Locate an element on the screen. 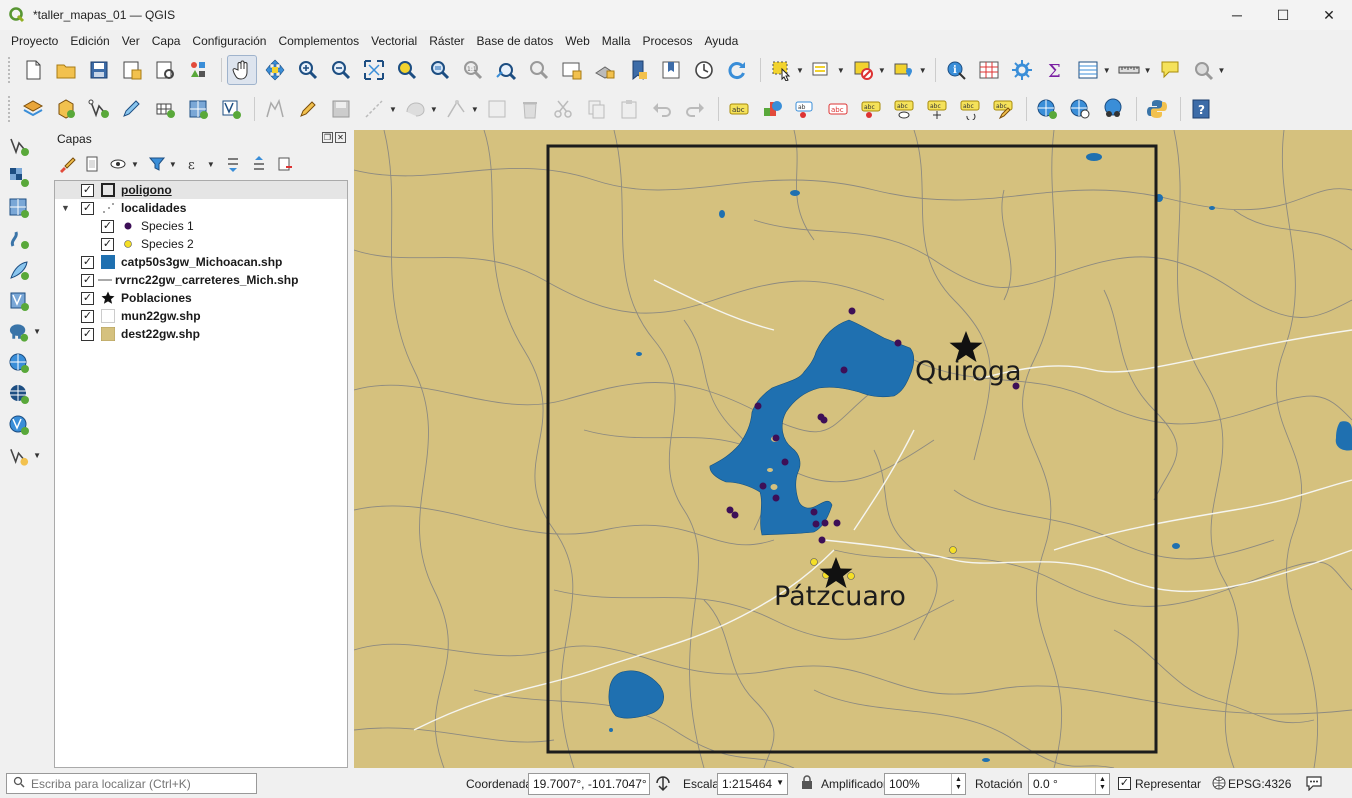  show-bookmarks-button is located at coordinates (671, 70).